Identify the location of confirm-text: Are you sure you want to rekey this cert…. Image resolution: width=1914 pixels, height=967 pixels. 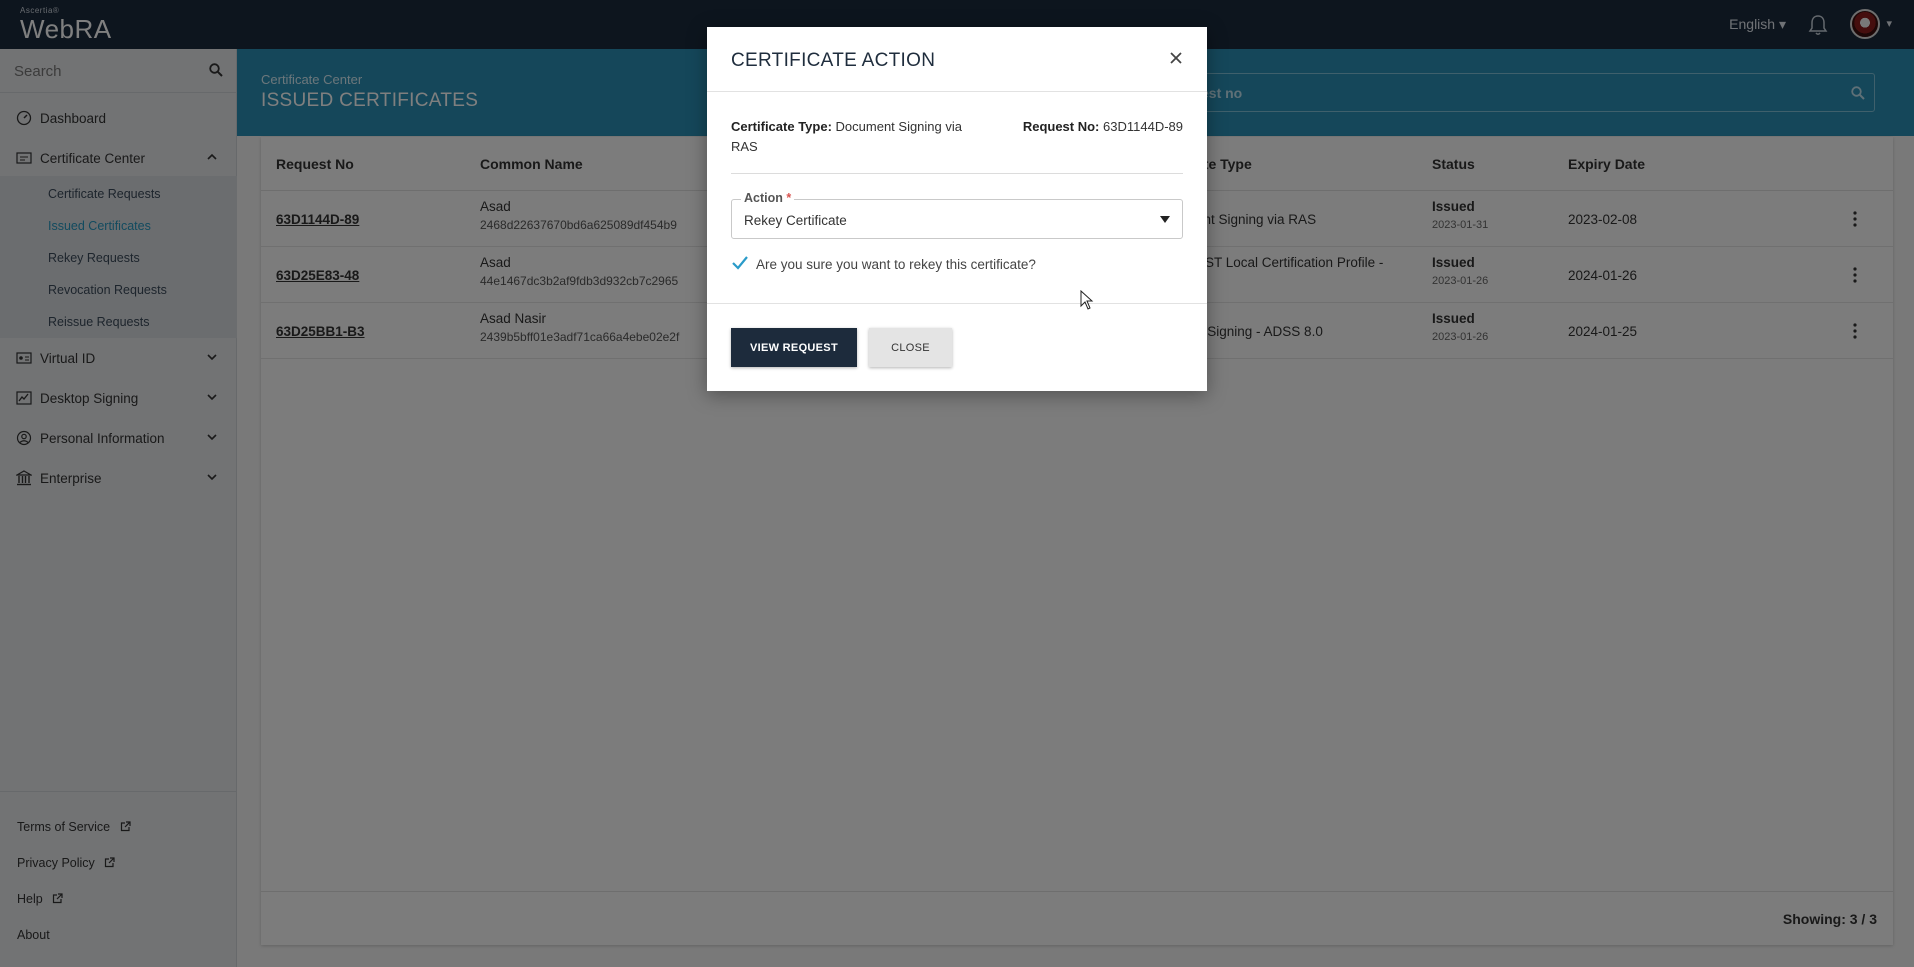
(896, 264).